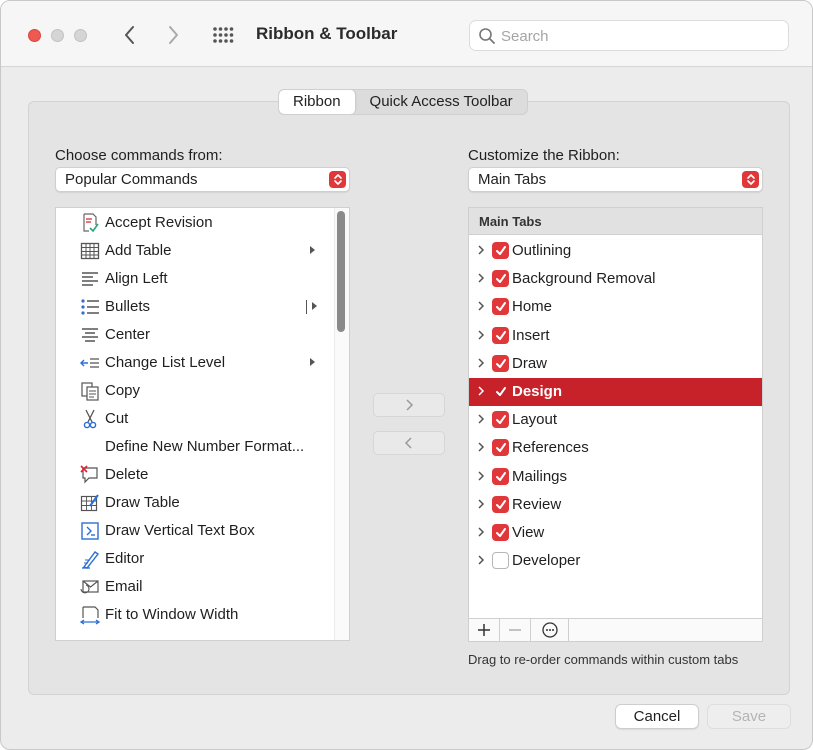  Describe the element at coordinates (341, 271) in the screenshot. I see `commands-scroll-thumb` at that location.